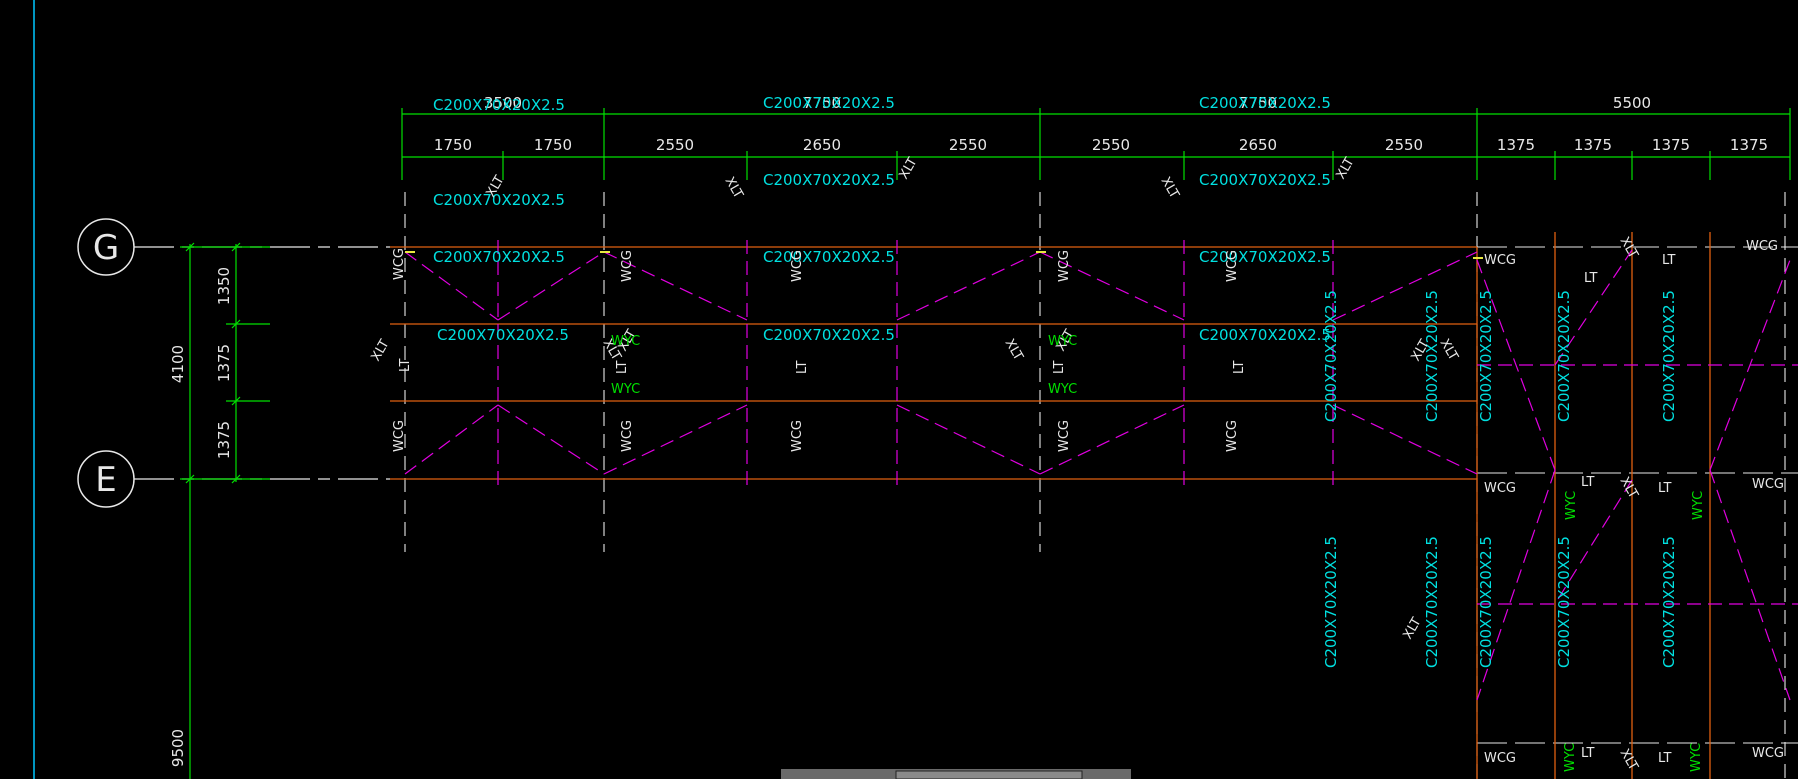 The height and width of the screenshot is (779, 1798). Describe the element at coordinates (802, 367) in the screenshot. I see `lt-3: LT` at that location.